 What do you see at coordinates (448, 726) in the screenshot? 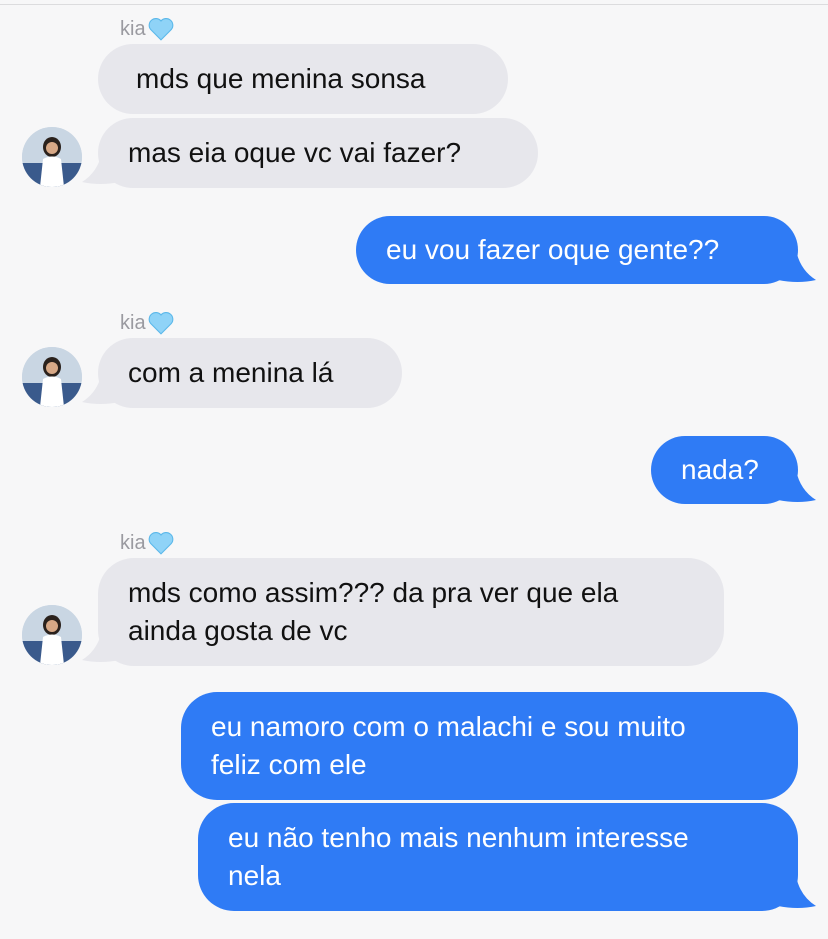
I see `message-text-line: eu namoro com o malachi e sou muito` at bounding box center [448, 726].